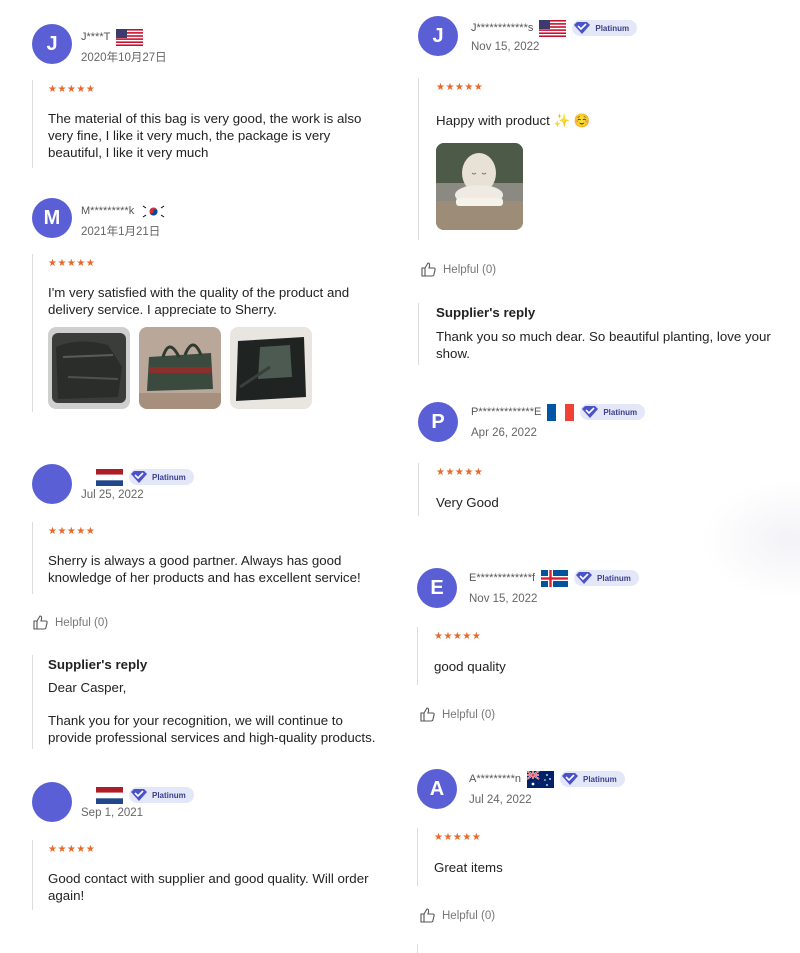  What do you see at coordinates (502, 578) in the screenshot?
I see `reviewer-name: E*************f` at bounding box center [502, 578].